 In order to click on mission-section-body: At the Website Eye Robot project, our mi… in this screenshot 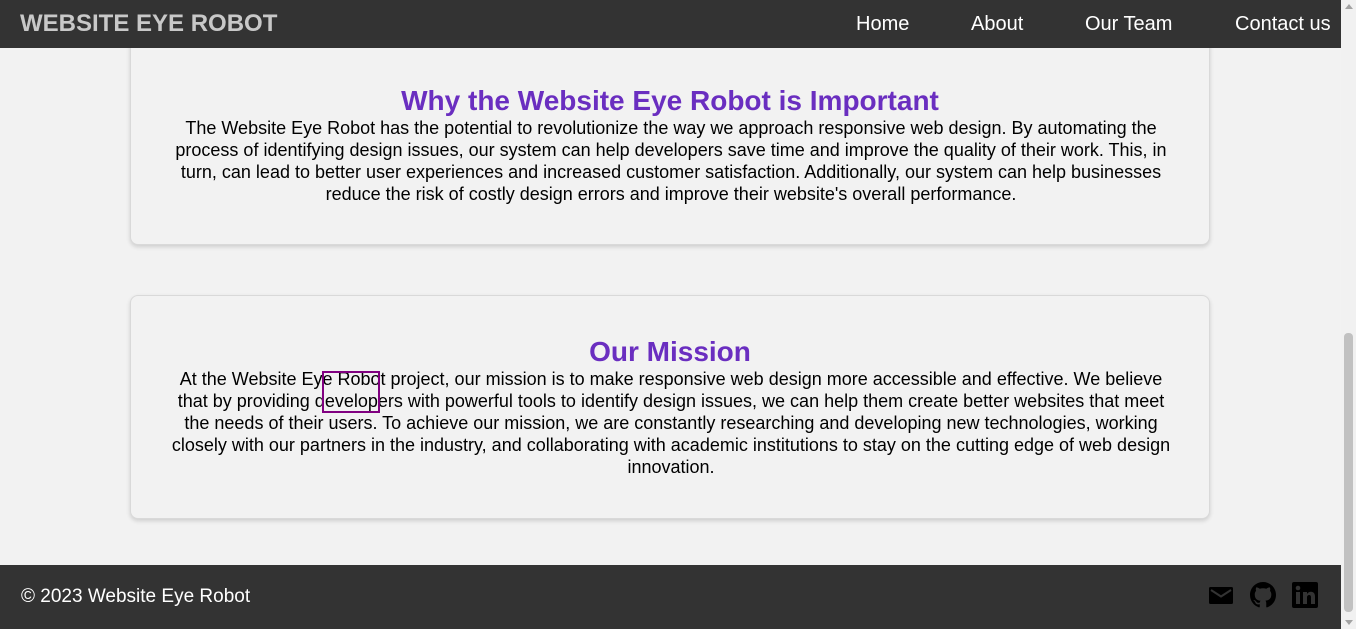, I will do `click(671, 423)`.